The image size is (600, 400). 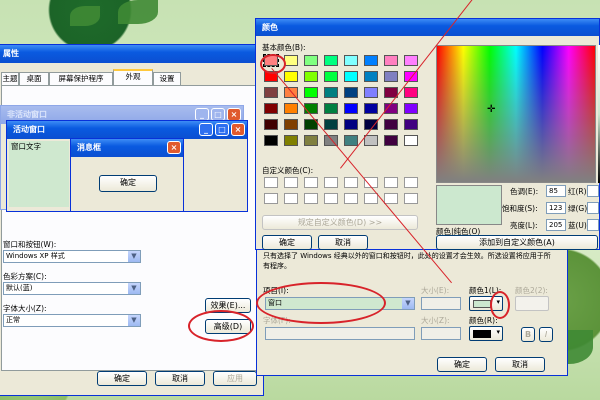 What do you see at coordinates (235, 378) in the screenshot?
I see `apply-button: 应用` at bounding box center [235, 378].